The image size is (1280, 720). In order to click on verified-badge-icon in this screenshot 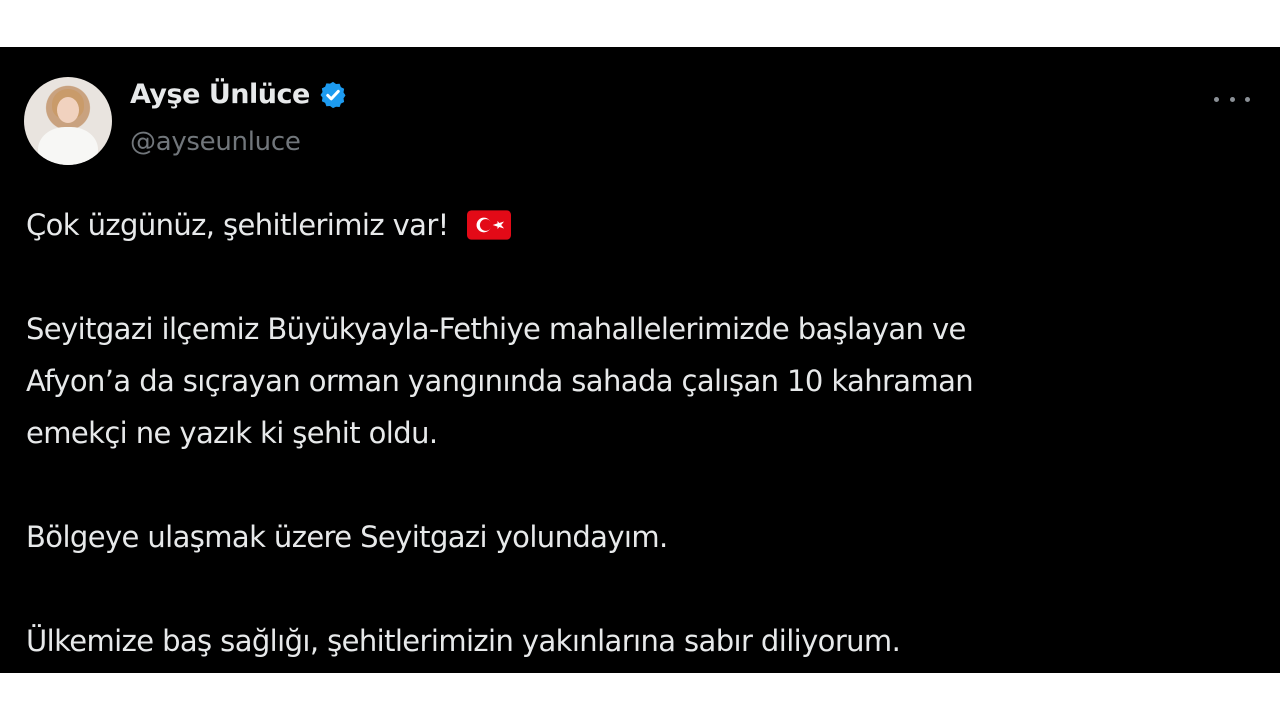, I will do `click(333, 94)`.